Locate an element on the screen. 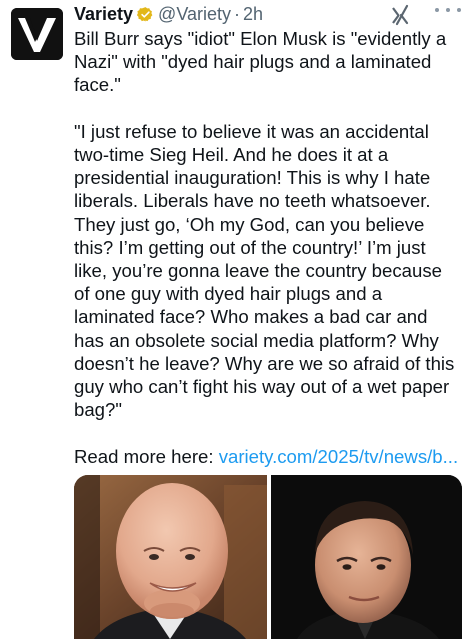  handle: @Variety is located at coordinates (194, 14).